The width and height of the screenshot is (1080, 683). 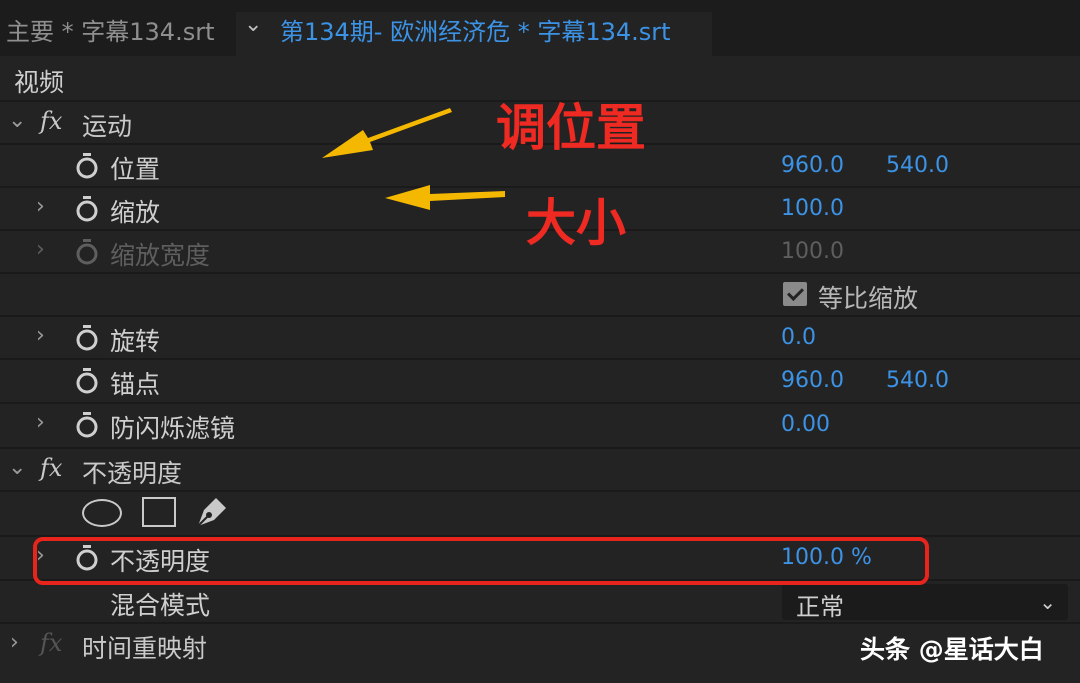 What do you see at coordinates (540, 601) in the screenshot?
I see `property-row-blend-mode: 混合模式 正常 ⌄` at bounding box center [540, 601].